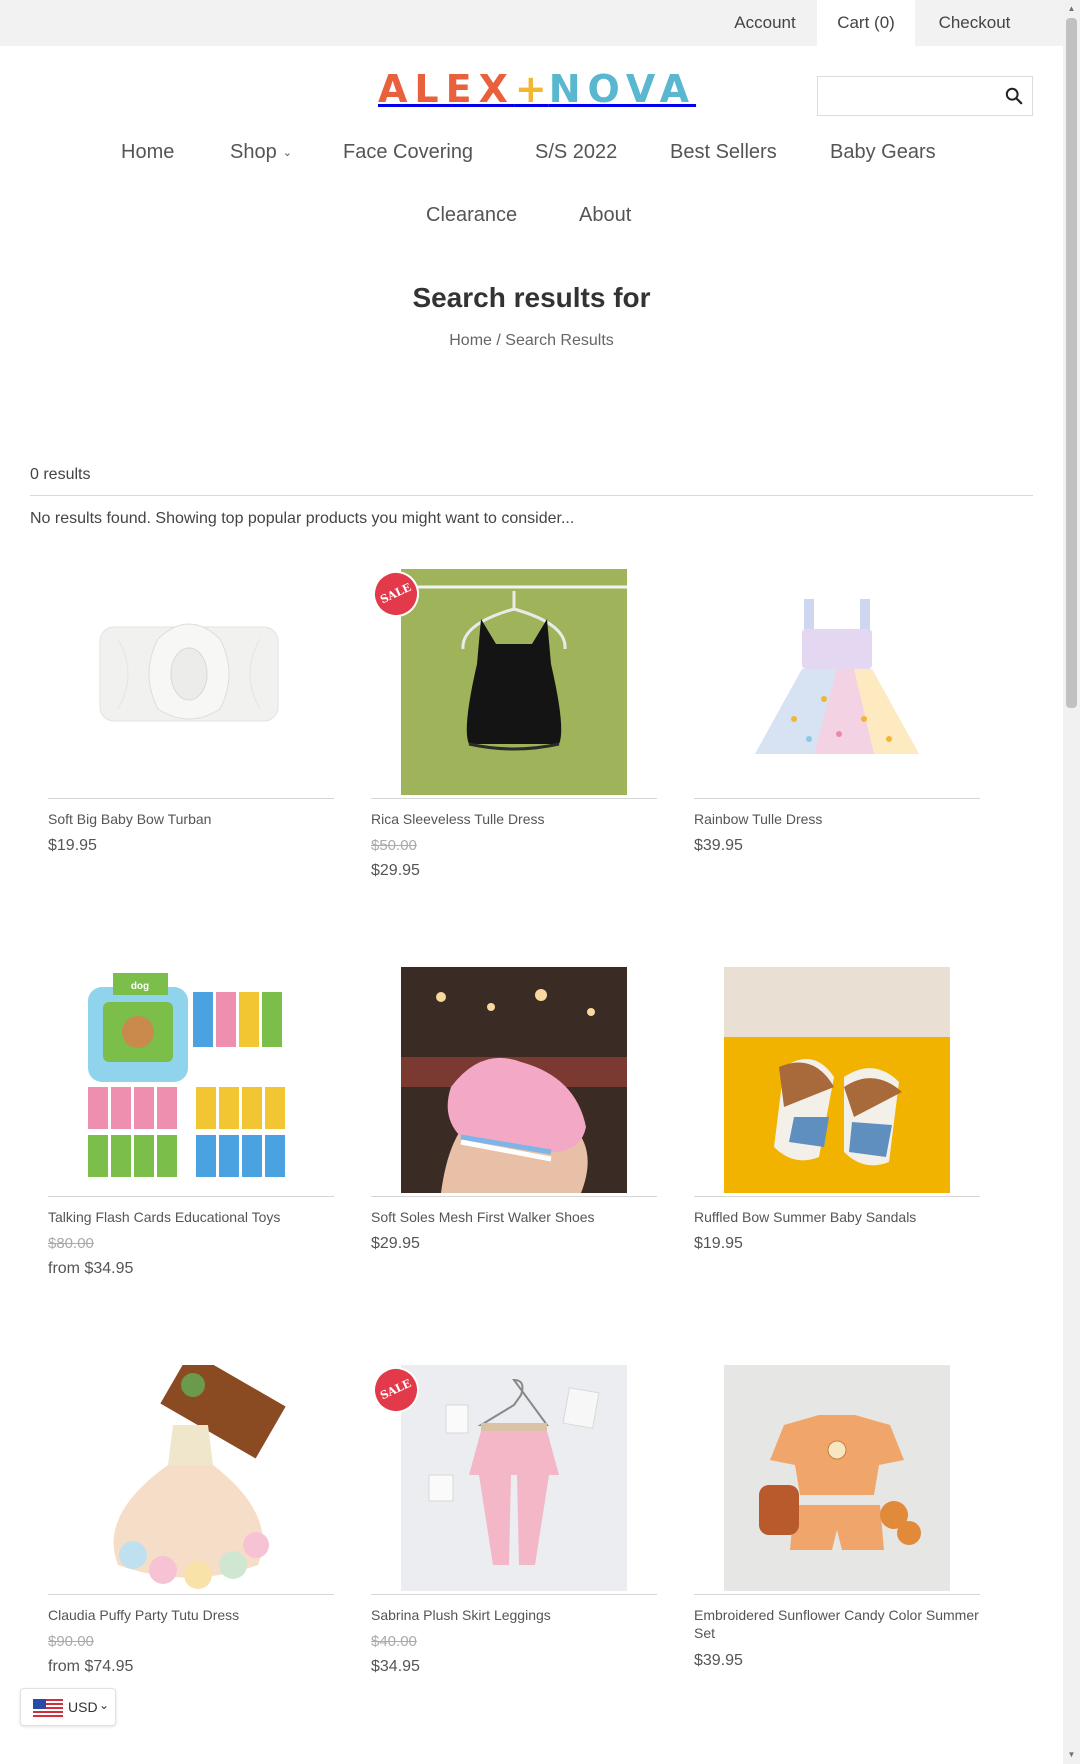  Describe the element at coordinates (446, 89) in the screenshot. I see `logo-text-alex: ALEX` at that location.